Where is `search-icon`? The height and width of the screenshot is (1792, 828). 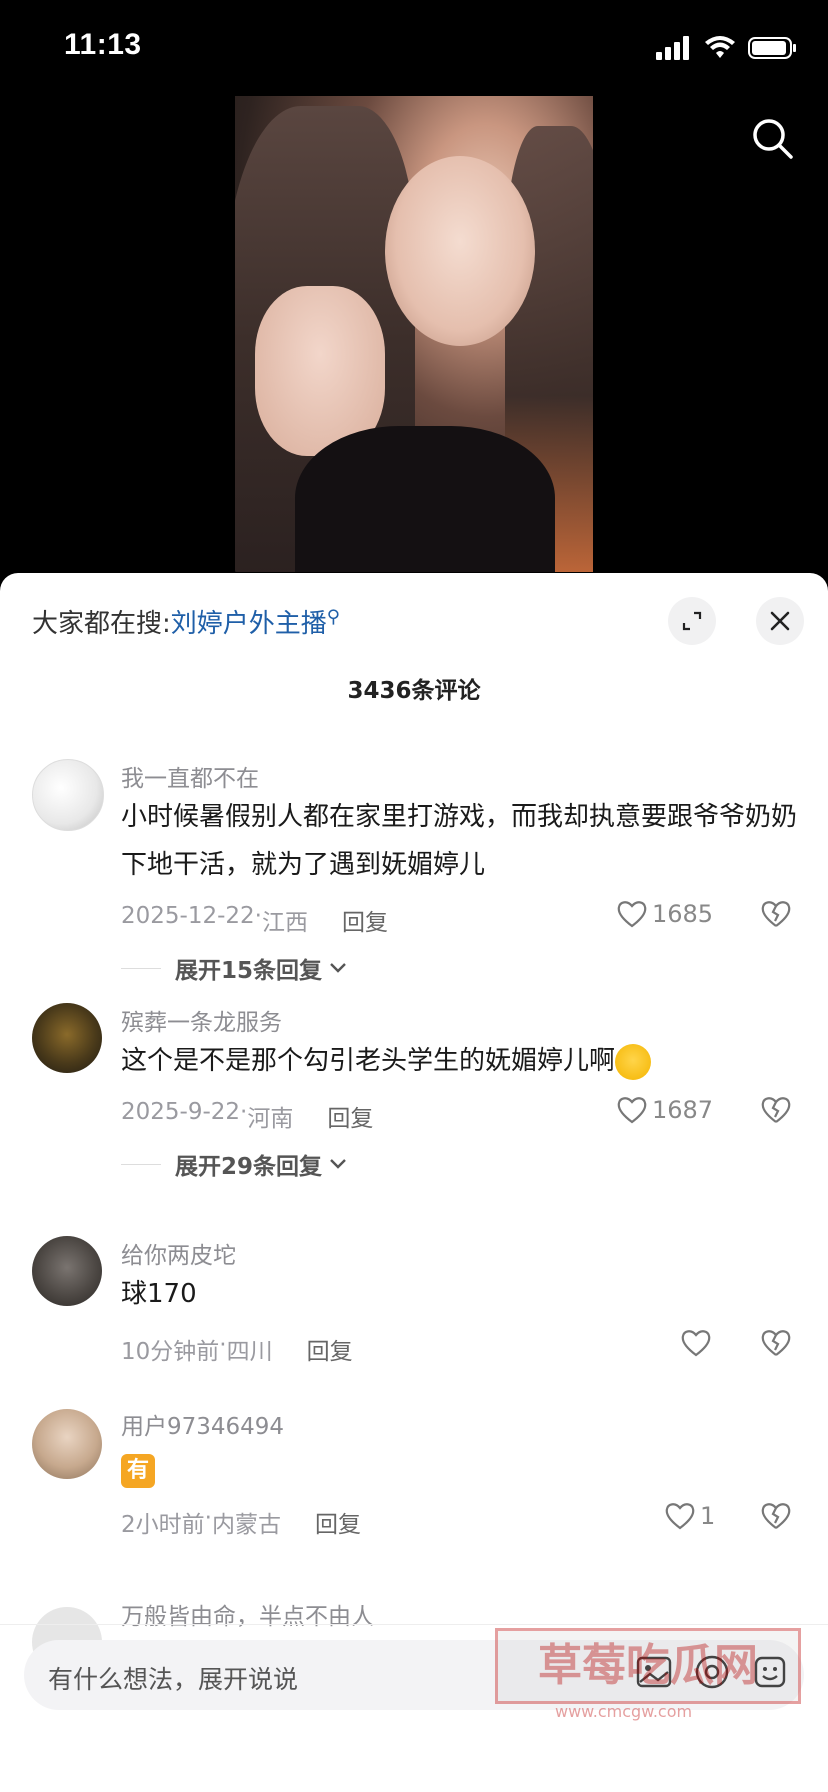
search-icon is located at coordinates (773, 139).